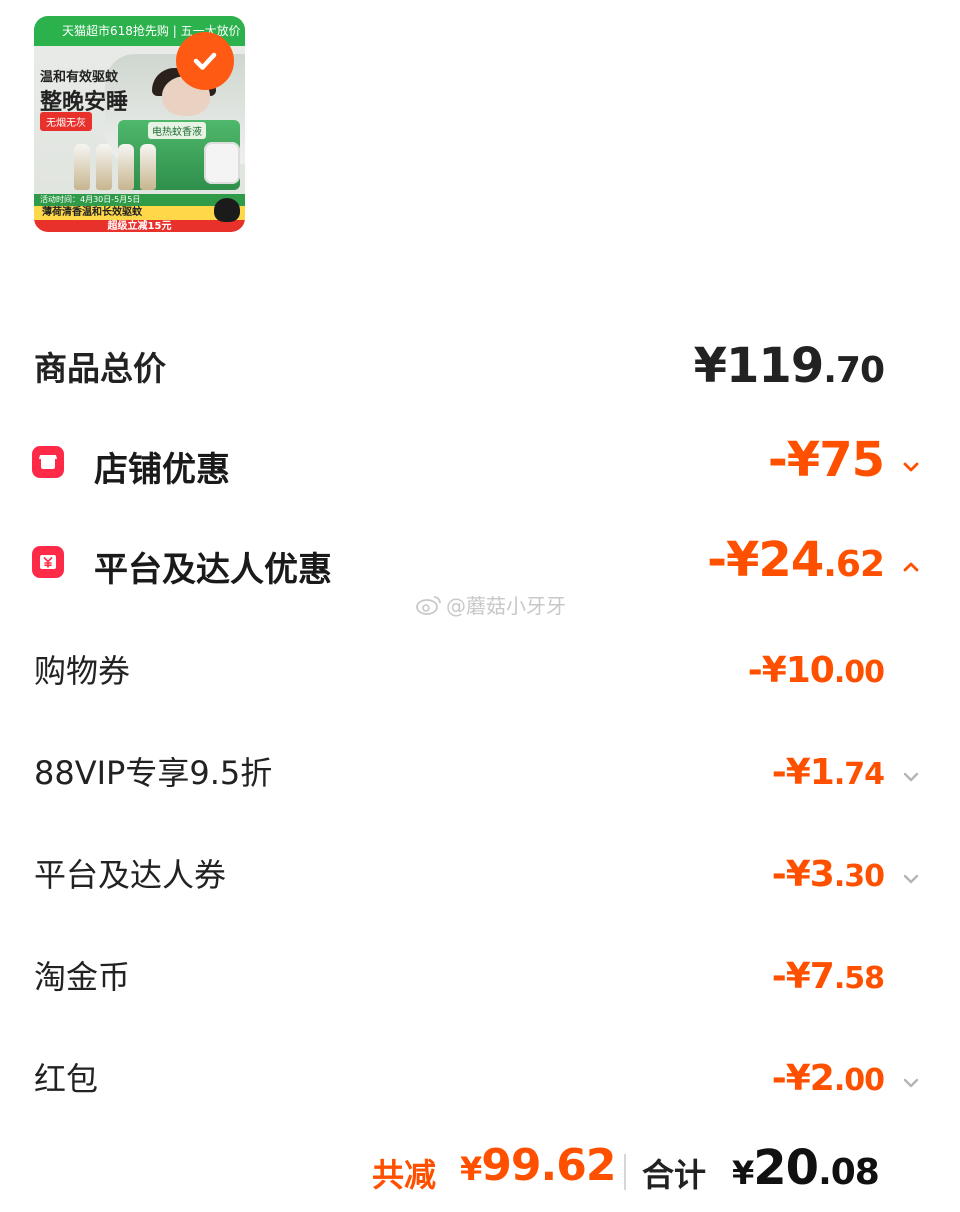  I want to click on amount-integer: -¥10, so click(791, 670).